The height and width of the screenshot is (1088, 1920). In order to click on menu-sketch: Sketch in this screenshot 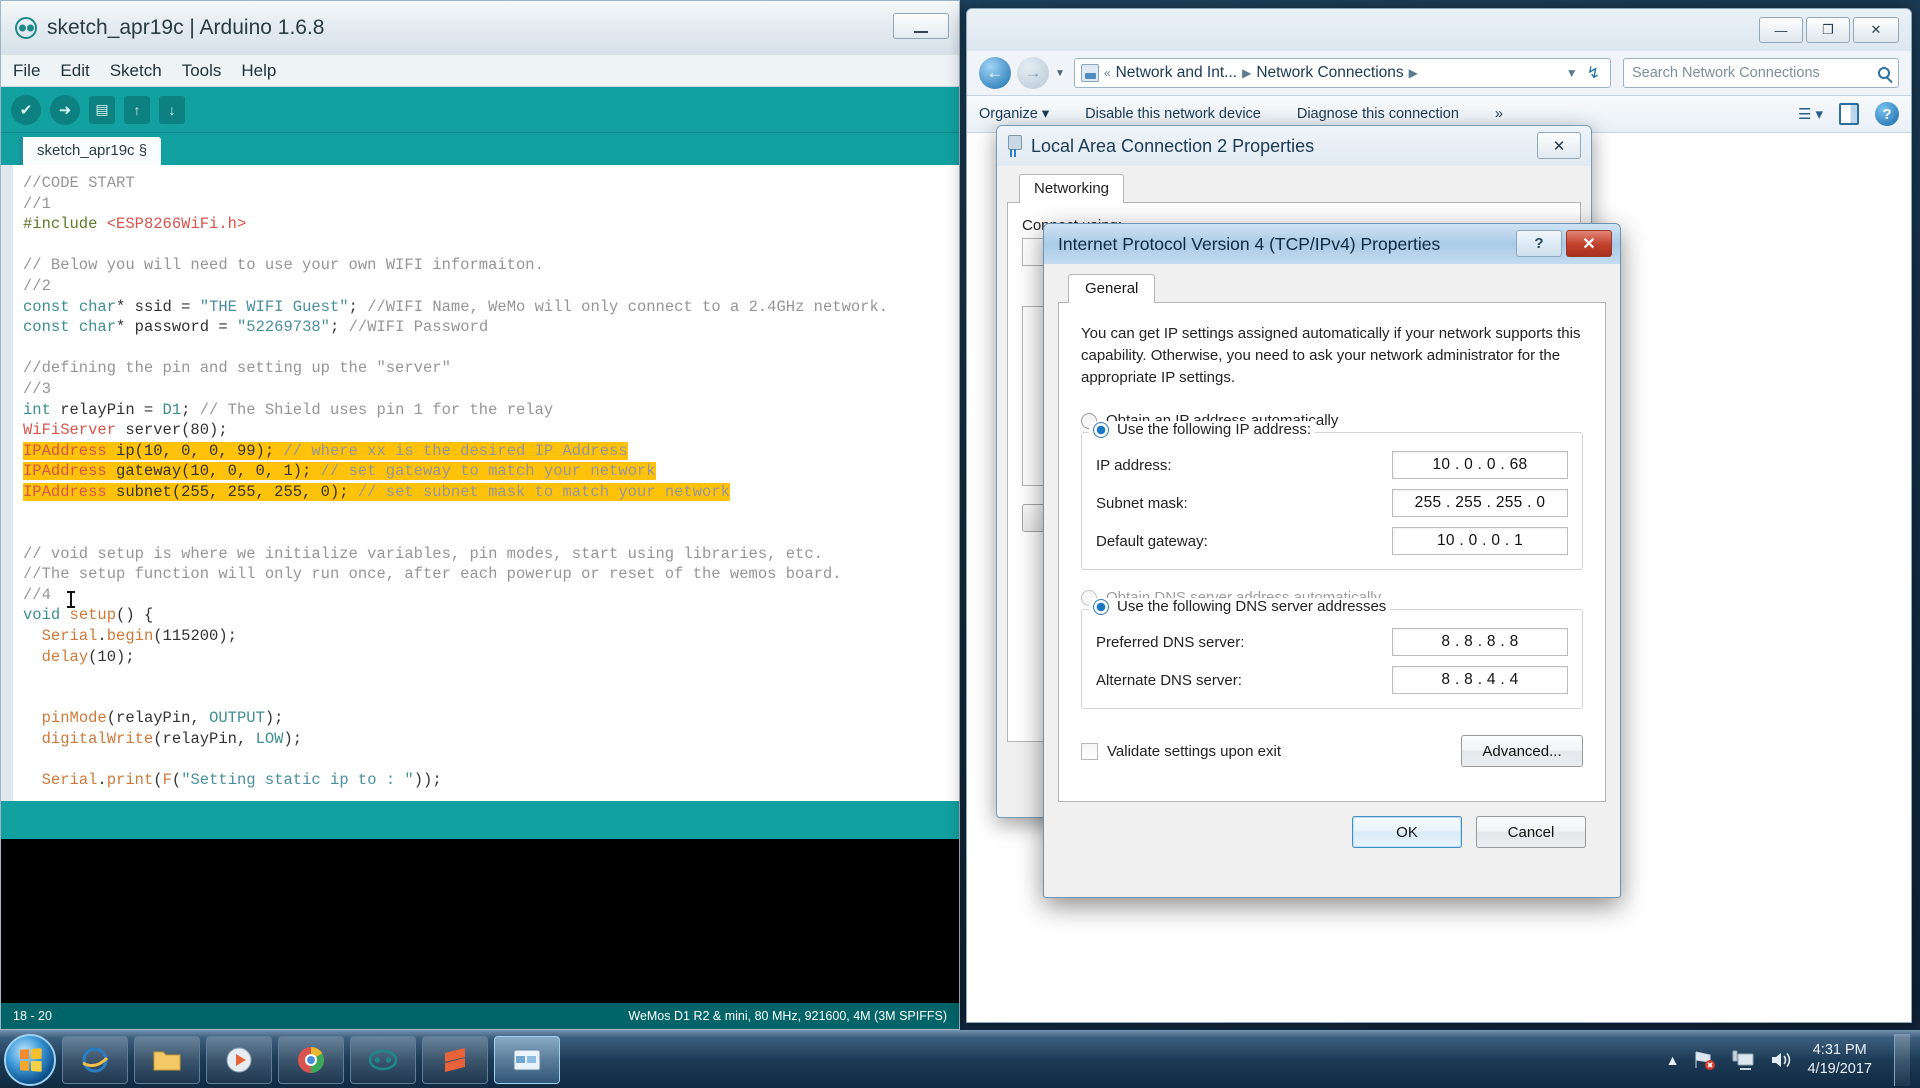, I will do `click(136, 71)`.